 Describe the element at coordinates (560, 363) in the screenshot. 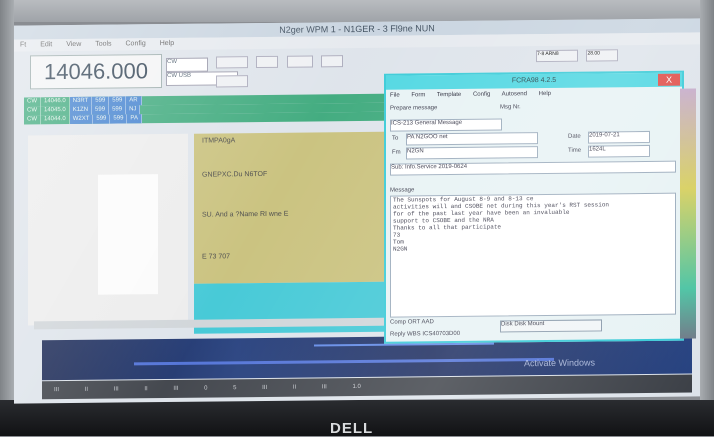

I see `activation-watermark: Activate Windows` at that location.